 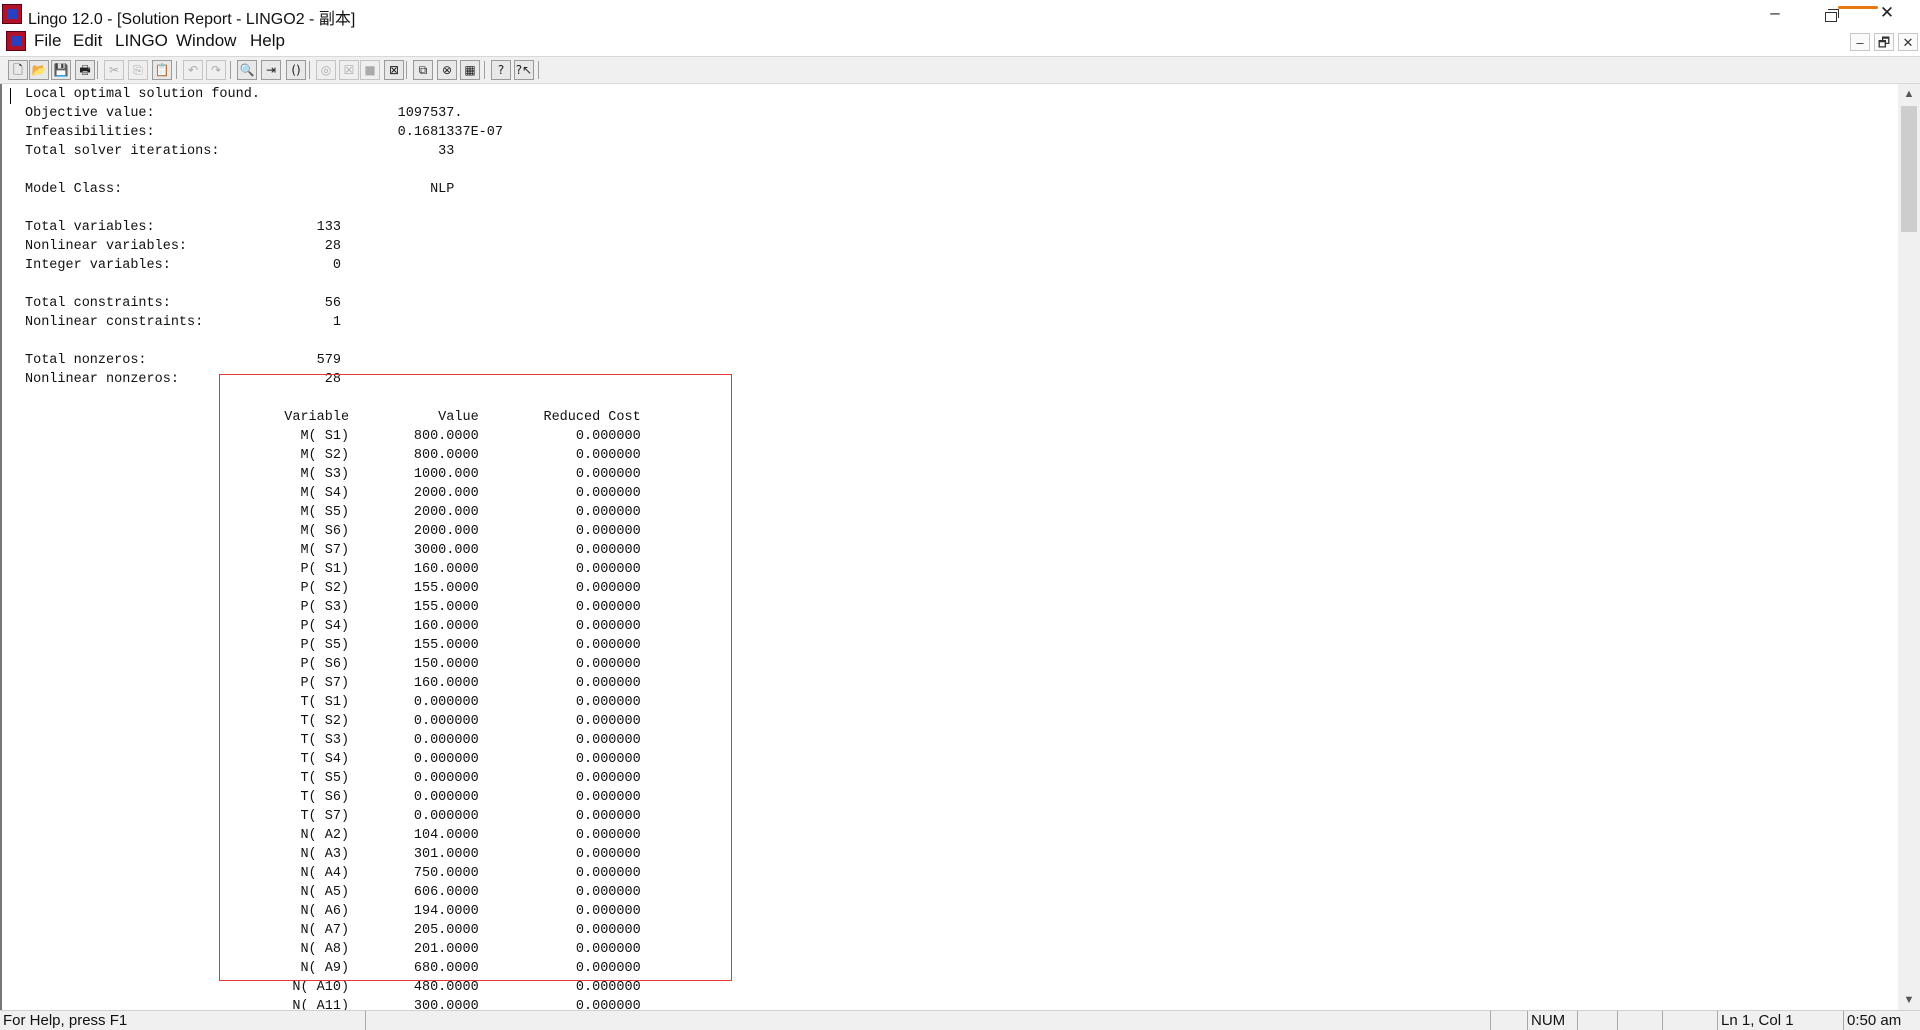 What do you see at coordinates (1689, 1020) in the screenshot?
I see `status-pane-rec` at bounding box center [1689, 1020].